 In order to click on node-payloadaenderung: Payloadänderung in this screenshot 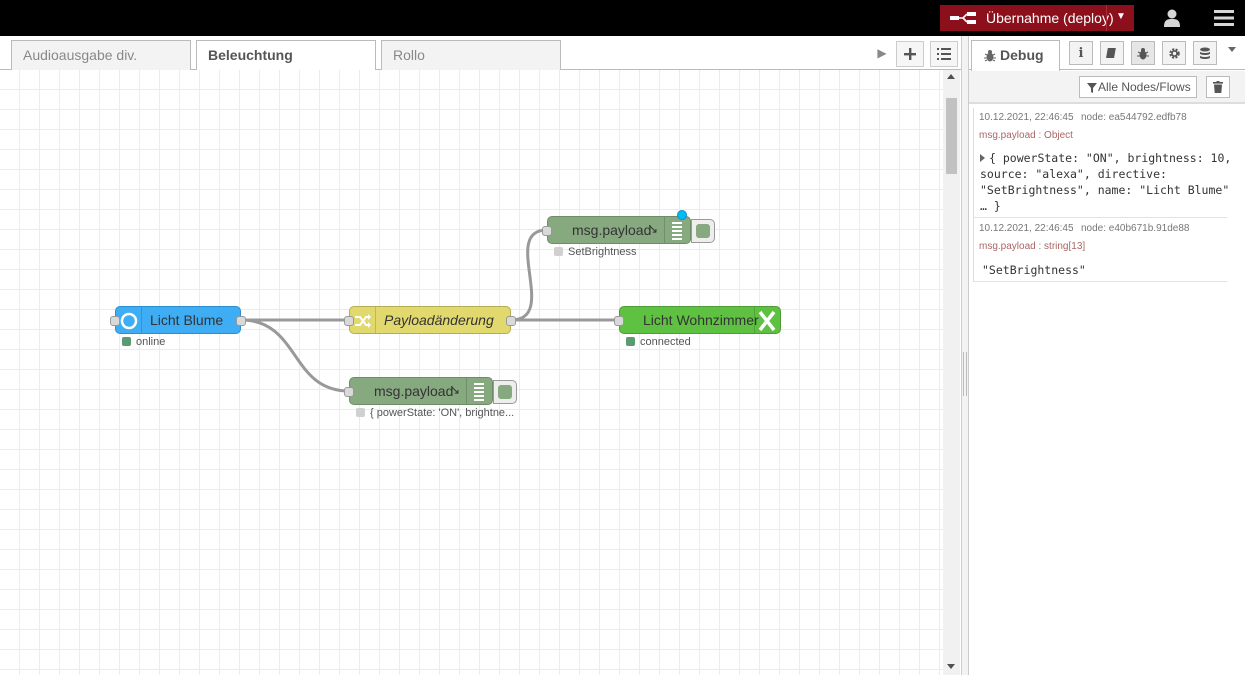, I will do `click(430, 320)`.